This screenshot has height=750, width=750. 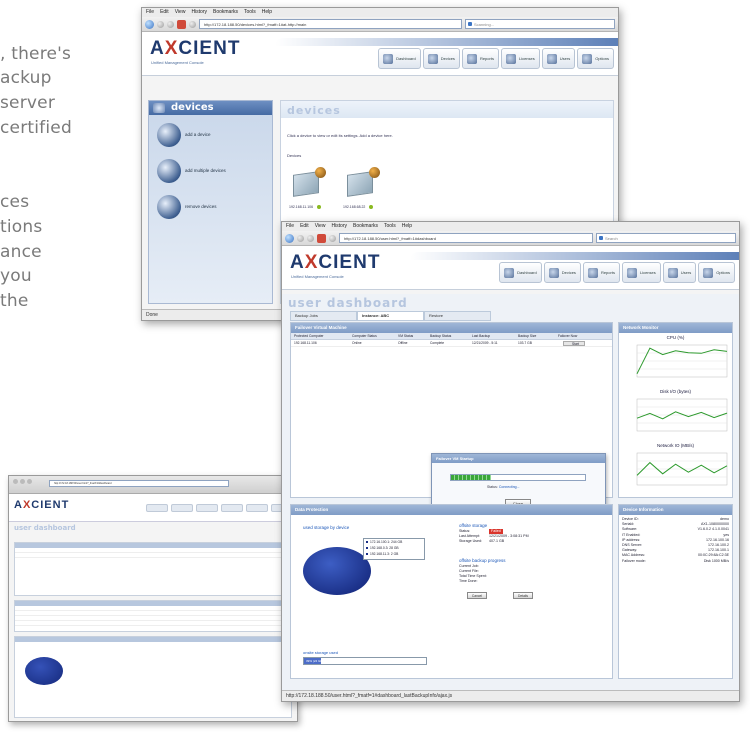 What do you see at coordinates (320, 652) in the screenshot?
I see `onsite-storage-label: onsite storage used` at bounding box center [320, 652].